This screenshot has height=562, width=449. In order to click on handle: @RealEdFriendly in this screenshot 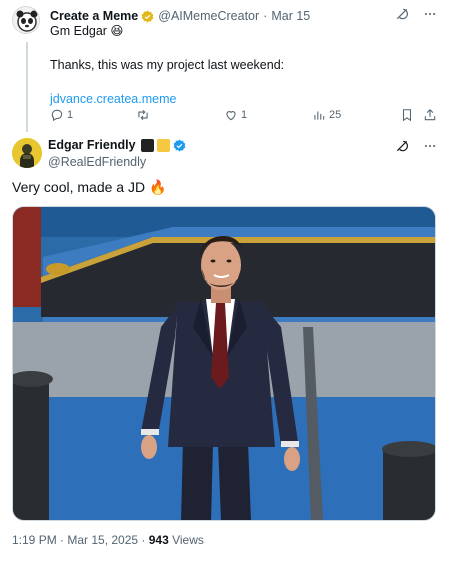, I will do `click(97, 162)`.